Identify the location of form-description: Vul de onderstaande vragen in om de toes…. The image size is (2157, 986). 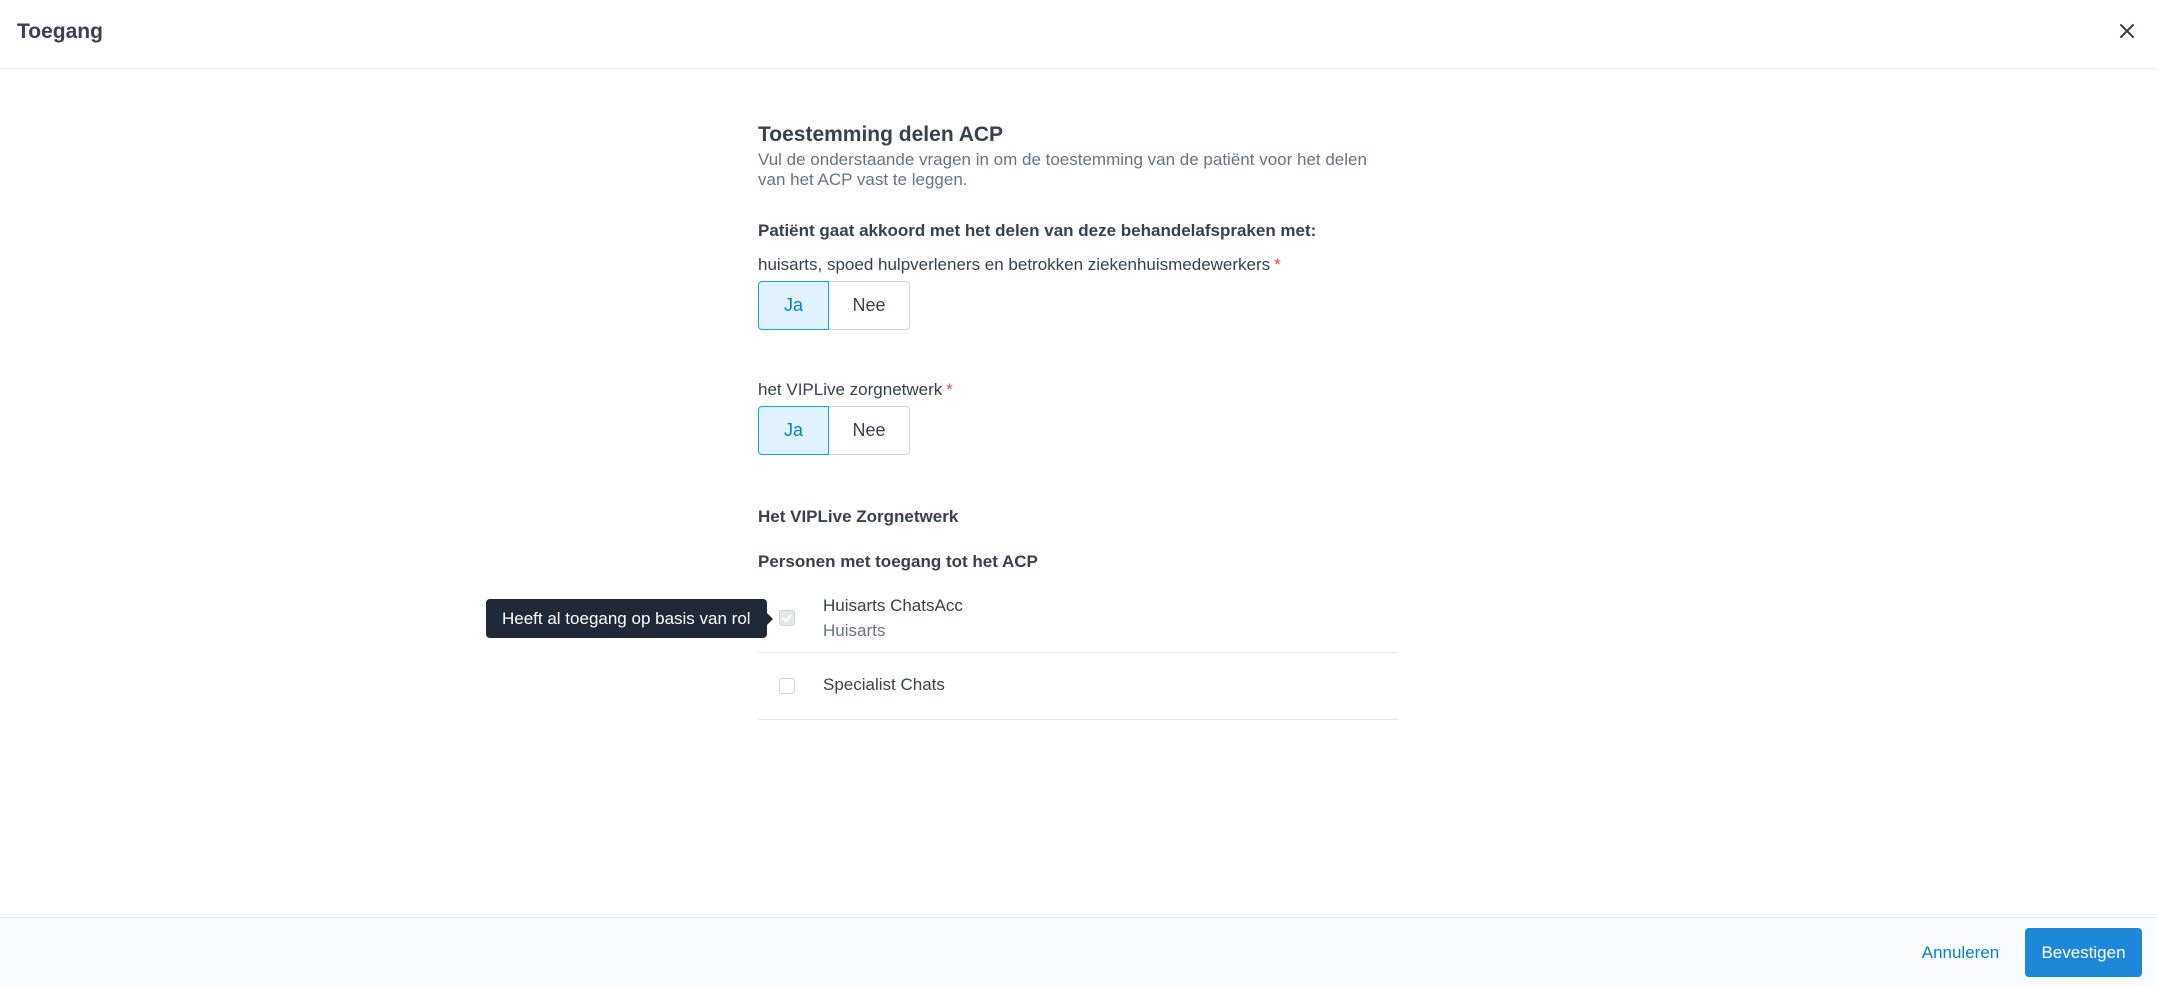
(1062, 169).